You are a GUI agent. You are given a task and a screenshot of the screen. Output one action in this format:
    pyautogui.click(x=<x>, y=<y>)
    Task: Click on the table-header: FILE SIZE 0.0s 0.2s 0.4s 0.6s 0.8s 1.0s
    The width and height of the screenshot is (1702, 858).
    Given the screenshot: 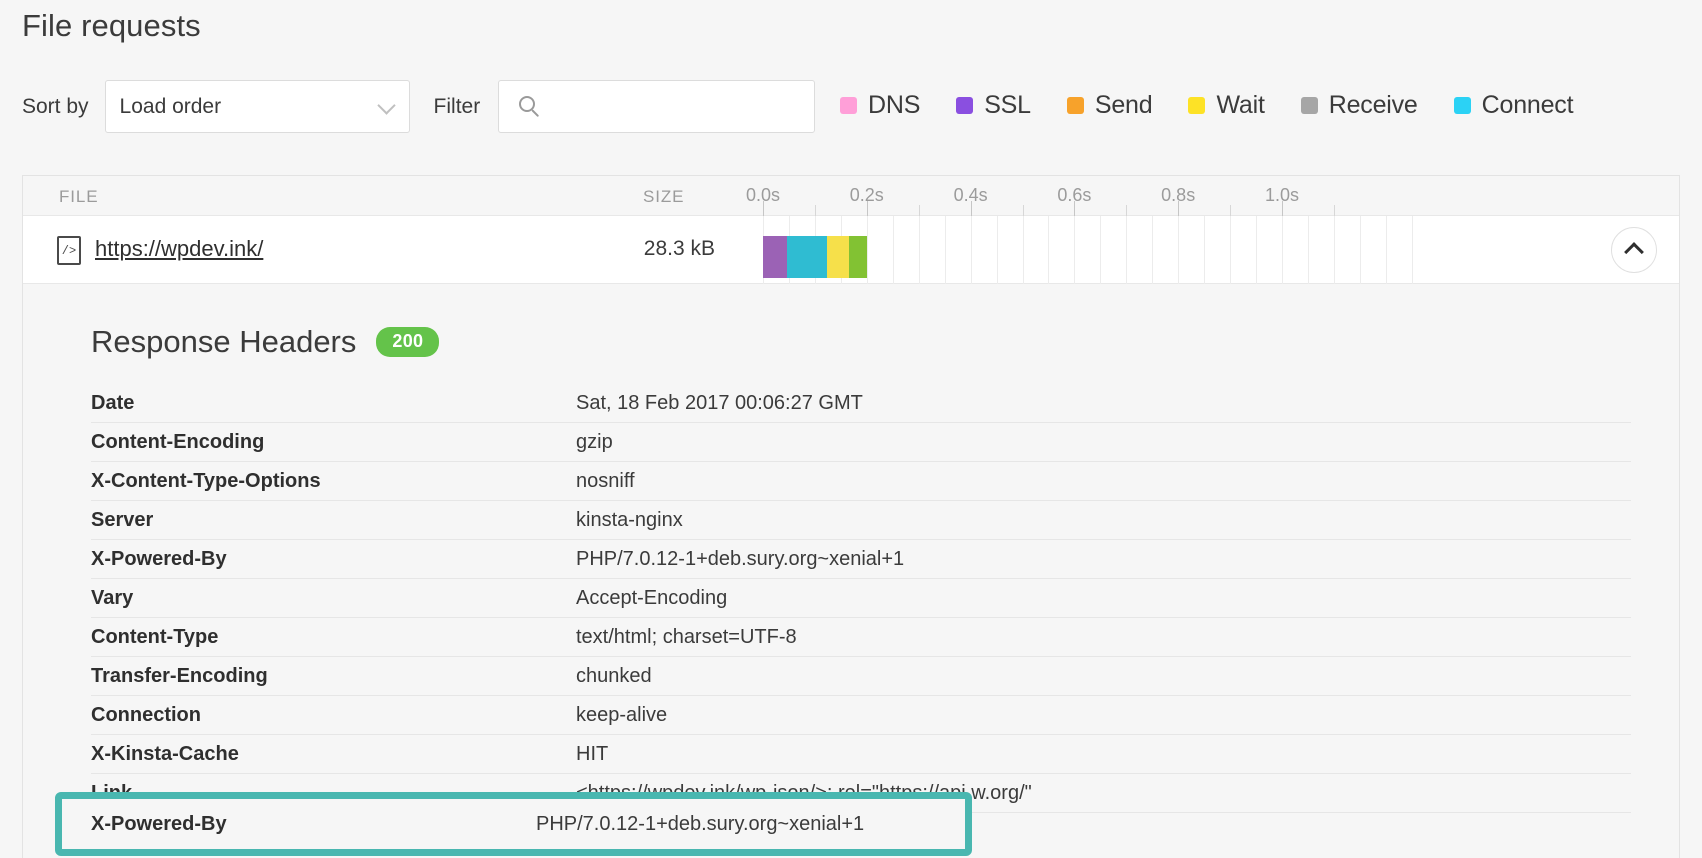 What is the action you would take?
    pyautogui.click(x=851, y=196)
    